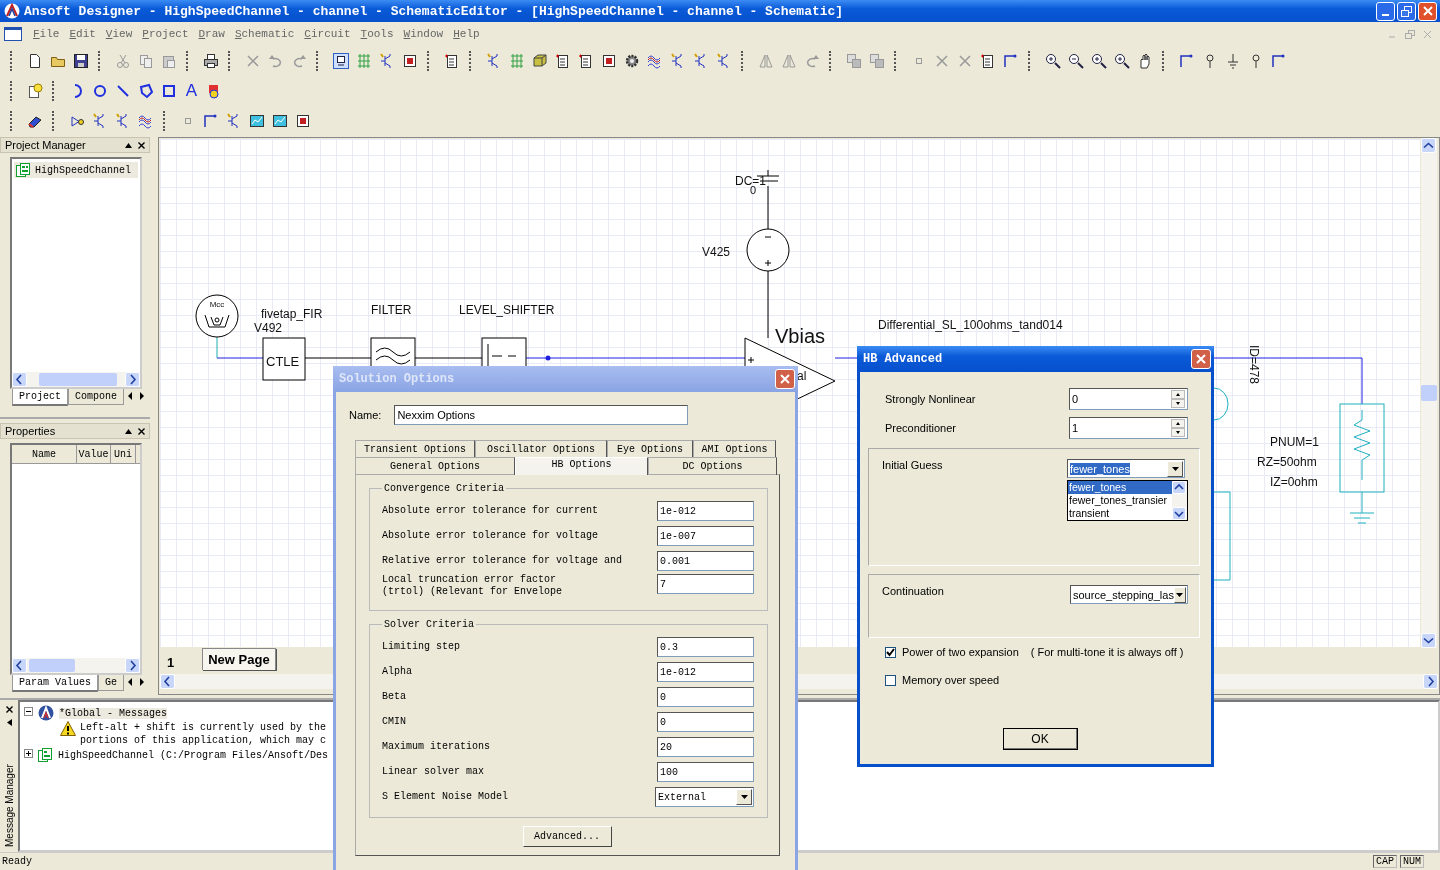 The height and width of the screenshot is (870, 1440). I want to click on line-icon, so click(122, 91).